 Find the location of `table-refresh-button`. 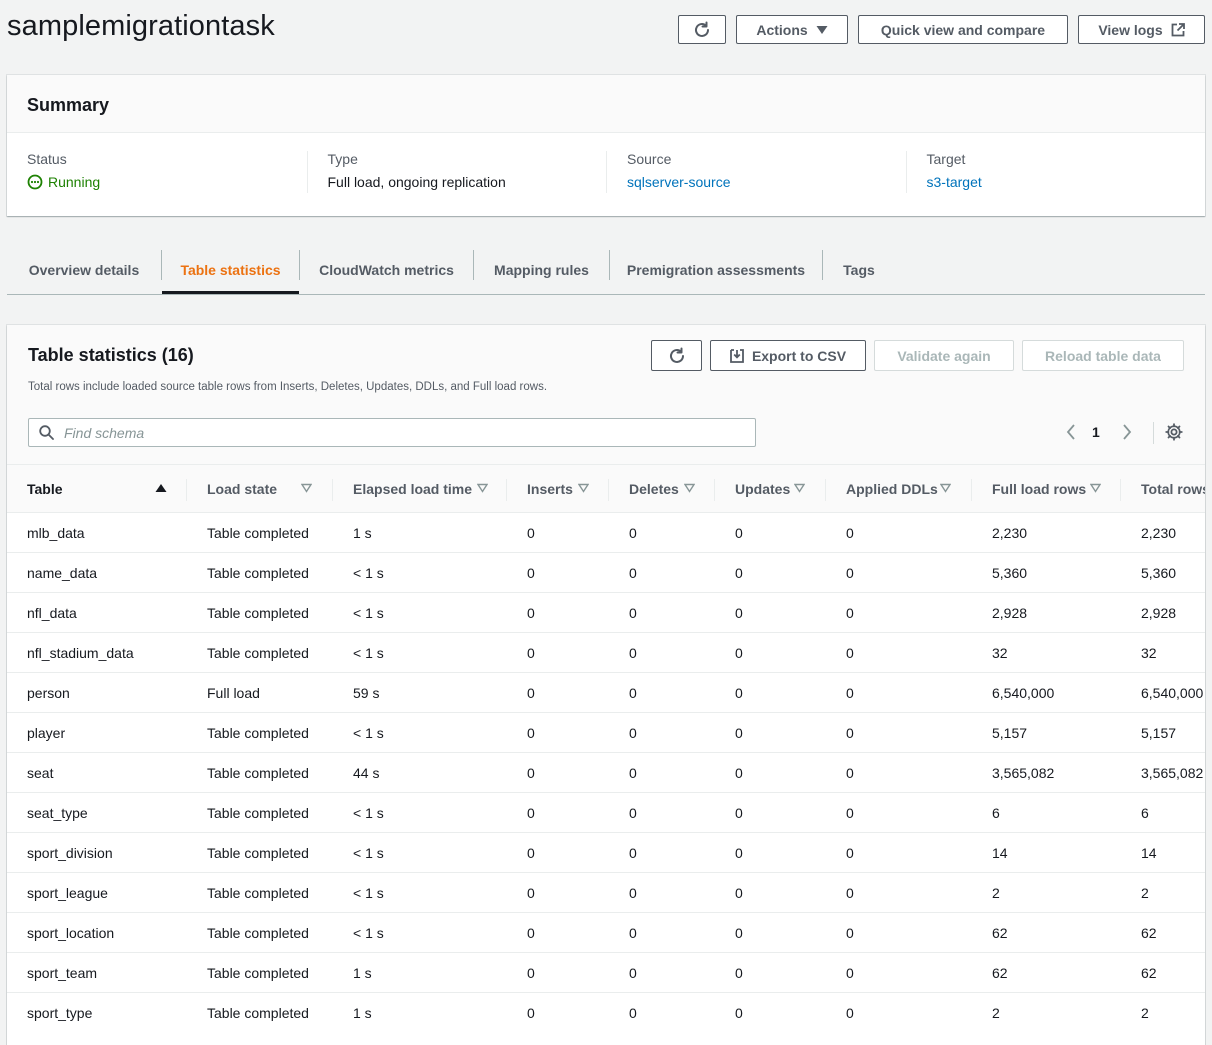

table-refresh-button is located at coordinates (676, 355).